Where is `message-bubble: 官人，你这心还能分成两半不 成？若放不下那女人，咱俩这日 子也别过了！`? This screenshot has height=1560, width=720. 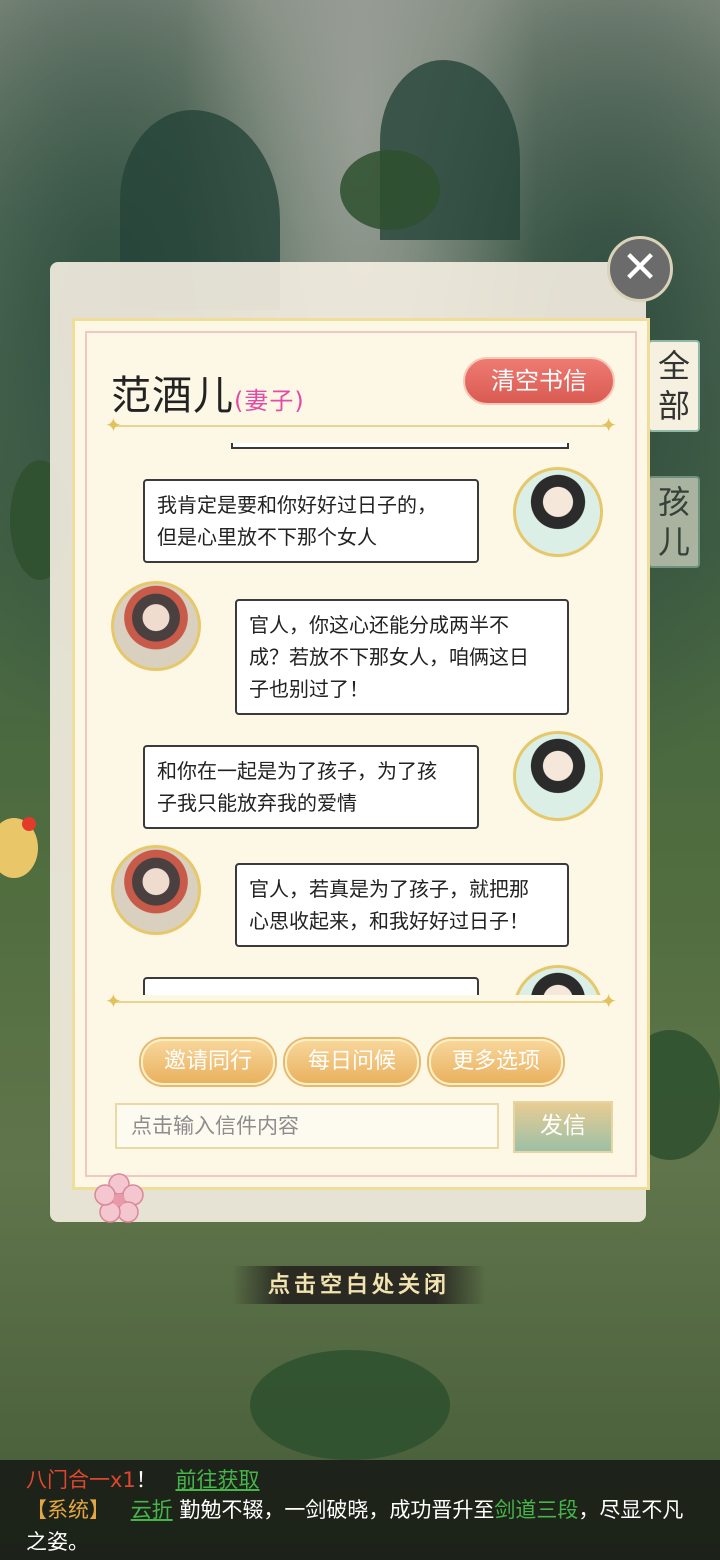 message-bubble: 官人，你这心还能分成两半不 成？若放不下那女人，咱俩这日 子也别过了！ is located at coordinates (402, 657).